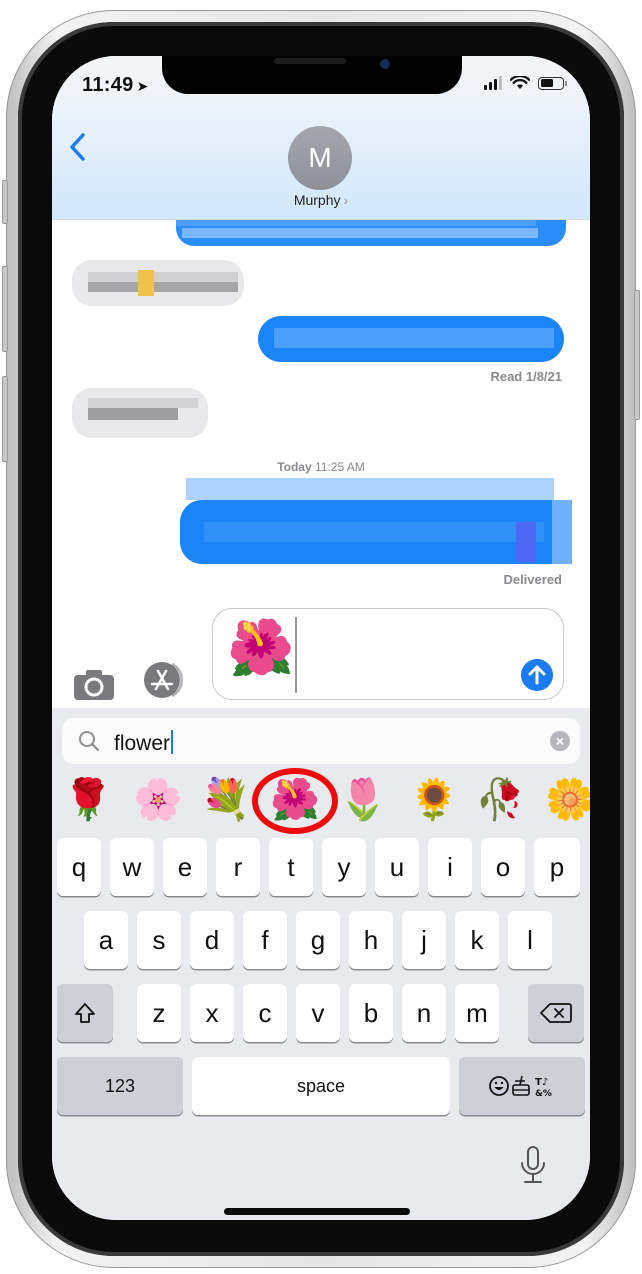 This screenshot has height=1274, width=642. Describe the element at coordinates (265, 1013) in the screenshot. I see `key-c: c` at that location.